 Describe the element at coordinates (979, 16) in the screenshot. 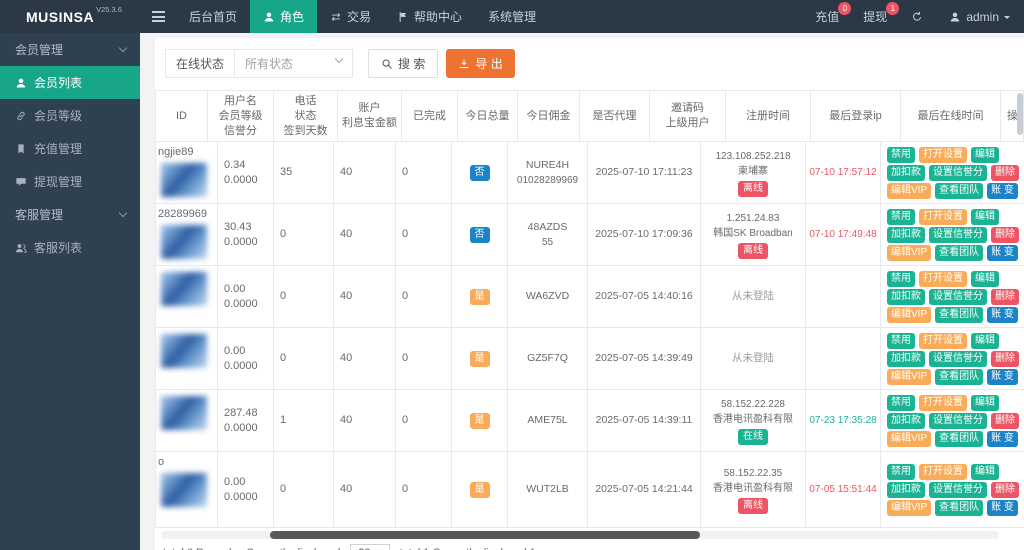

I see `admin-menu: admin` at that location.